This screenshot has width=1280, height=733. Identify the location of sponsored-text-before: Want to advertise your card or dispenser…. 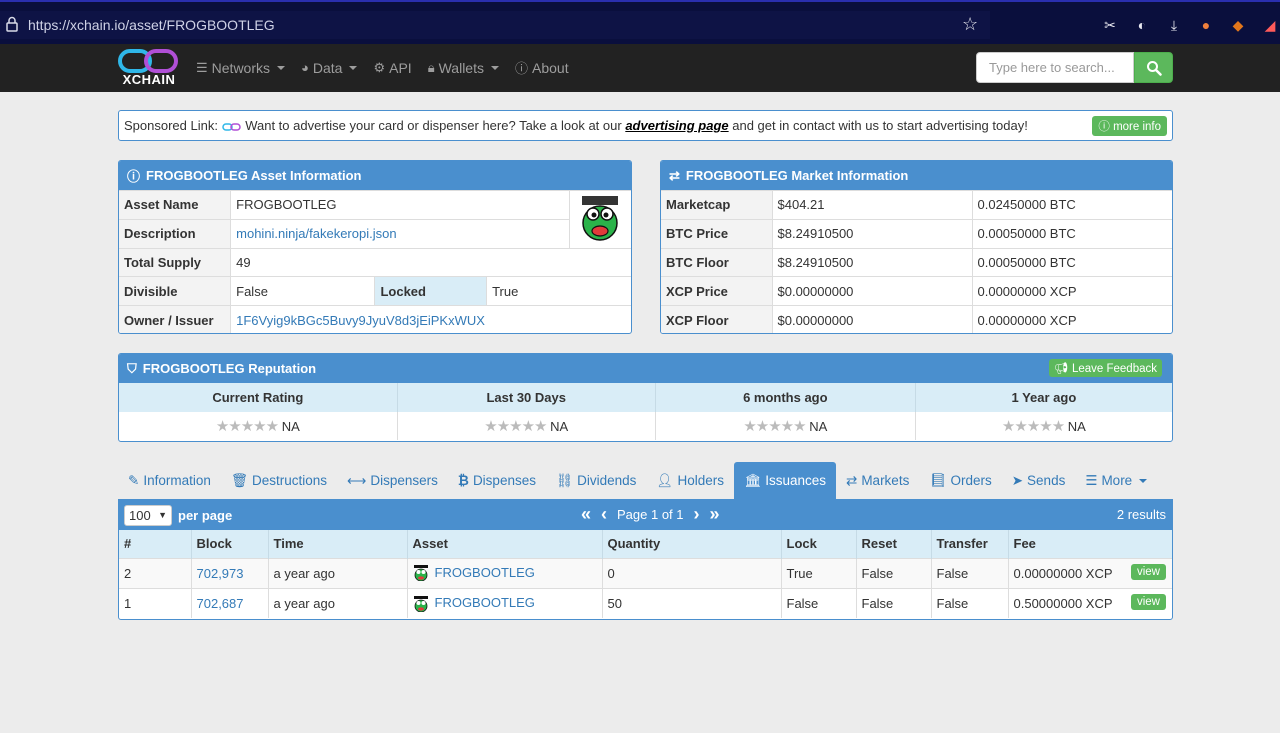
(433, 125).